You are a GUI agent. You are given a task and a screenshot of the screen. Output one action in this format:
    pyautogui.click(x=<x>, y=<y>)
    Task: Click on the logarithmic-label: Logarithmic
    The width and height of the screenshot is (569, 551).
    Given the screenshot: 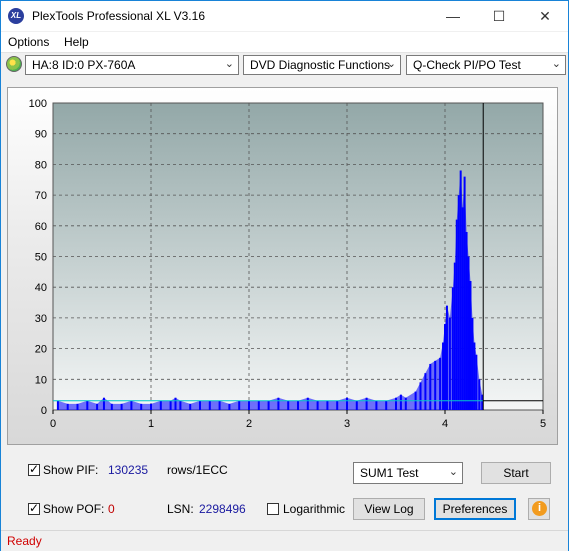 What is the action you would take?
    pyautogui.click(x=314, y=509)
    